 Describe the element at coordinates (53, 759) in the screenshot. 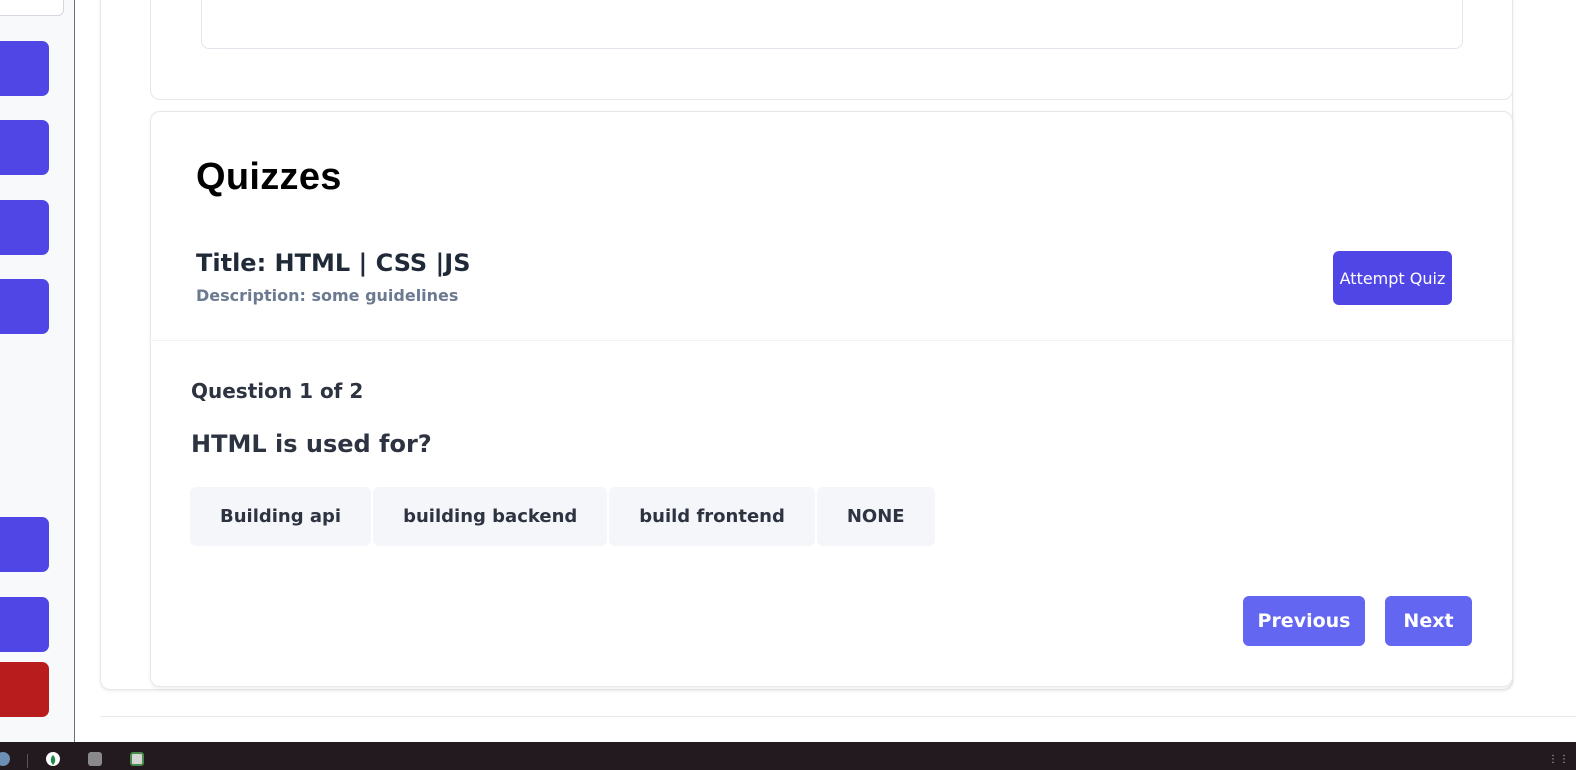

I see `leaf-icon` at that location.